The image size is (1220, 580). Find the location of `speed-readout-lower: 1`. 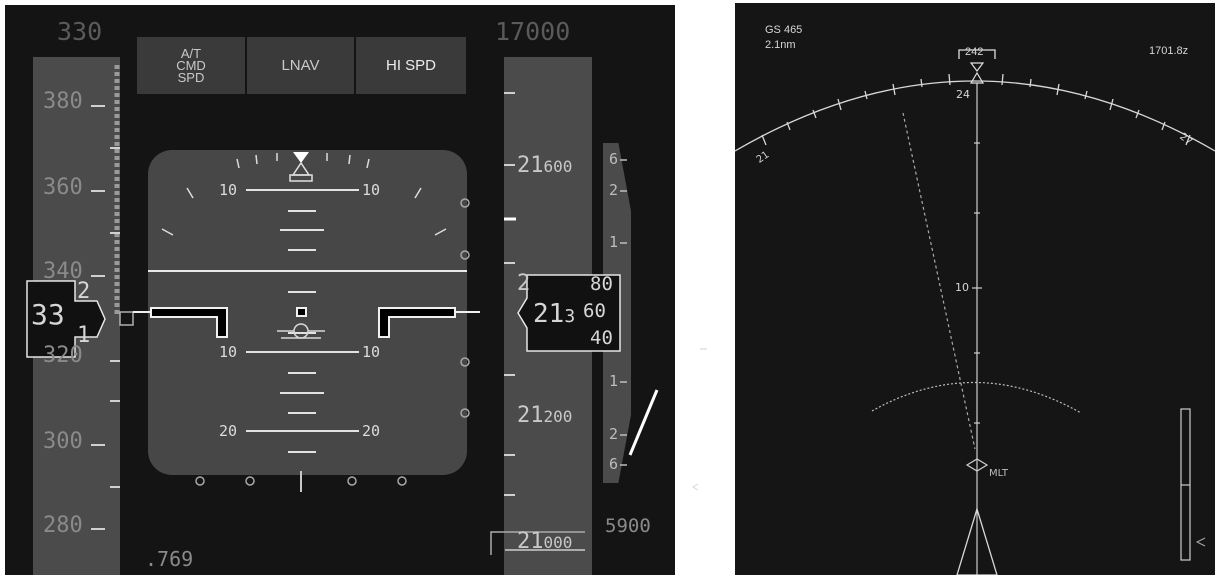

speed-readout-lower: 1 is located at coordinates (84, 335).